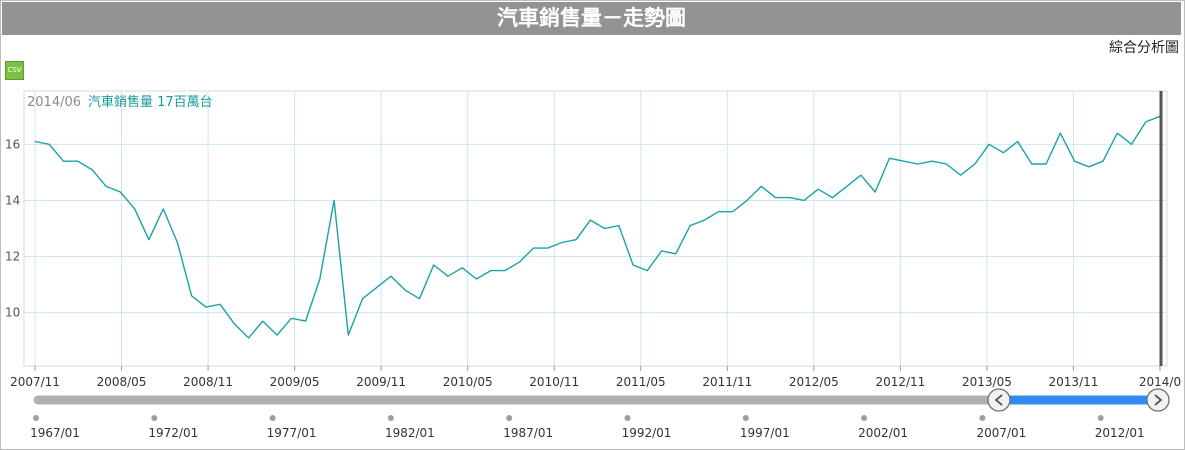 Image resolution: width=1185 pixels, height=450 pixels. What do you see at coordinates (12, 257) in the screenshot?
I see `y-tick-label: 12` at bounding box center [12, 257].